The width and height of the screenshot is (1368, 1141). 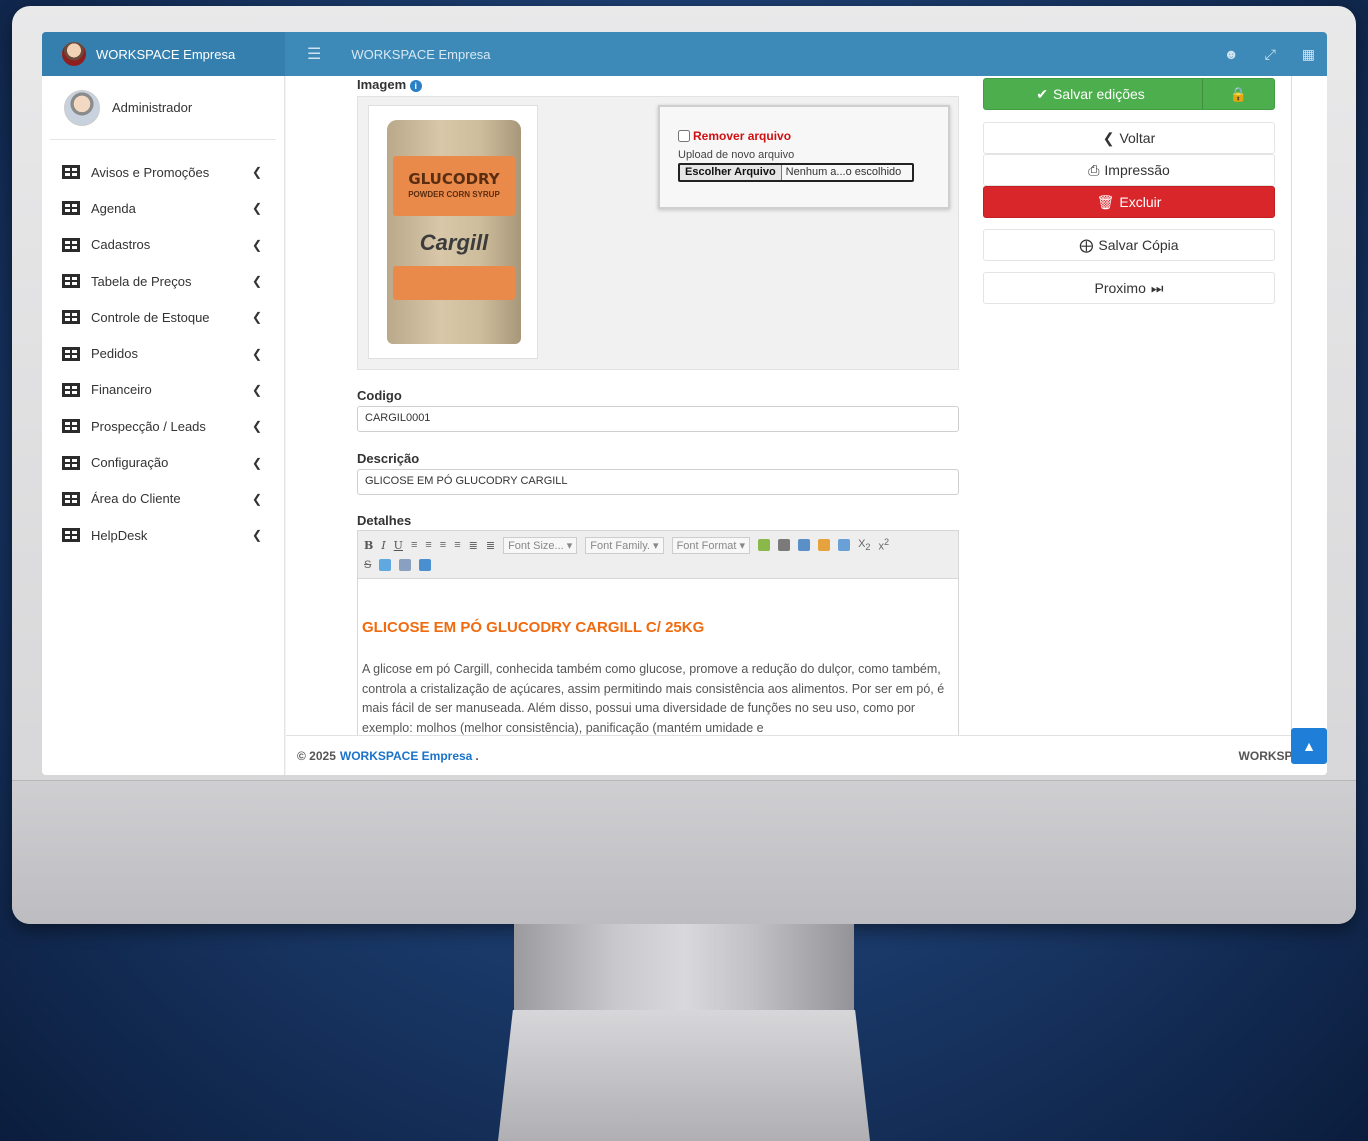 I want to click on save-button: ✔ Salvar edições 🔒, so click(x=1129, y=94).